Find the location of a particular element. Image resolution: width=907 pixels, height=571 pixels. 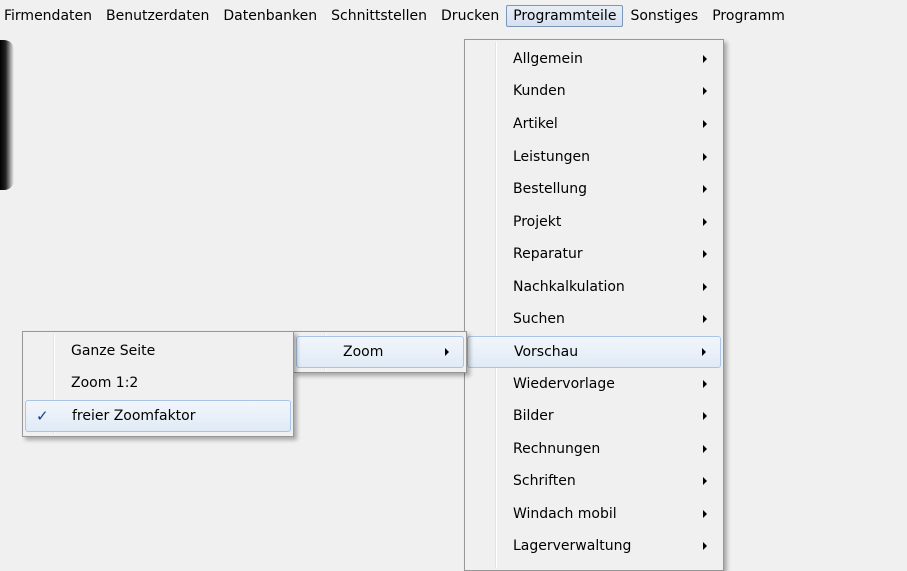

menu-item-schriften: Schriften is located at coordinates (594, 481).